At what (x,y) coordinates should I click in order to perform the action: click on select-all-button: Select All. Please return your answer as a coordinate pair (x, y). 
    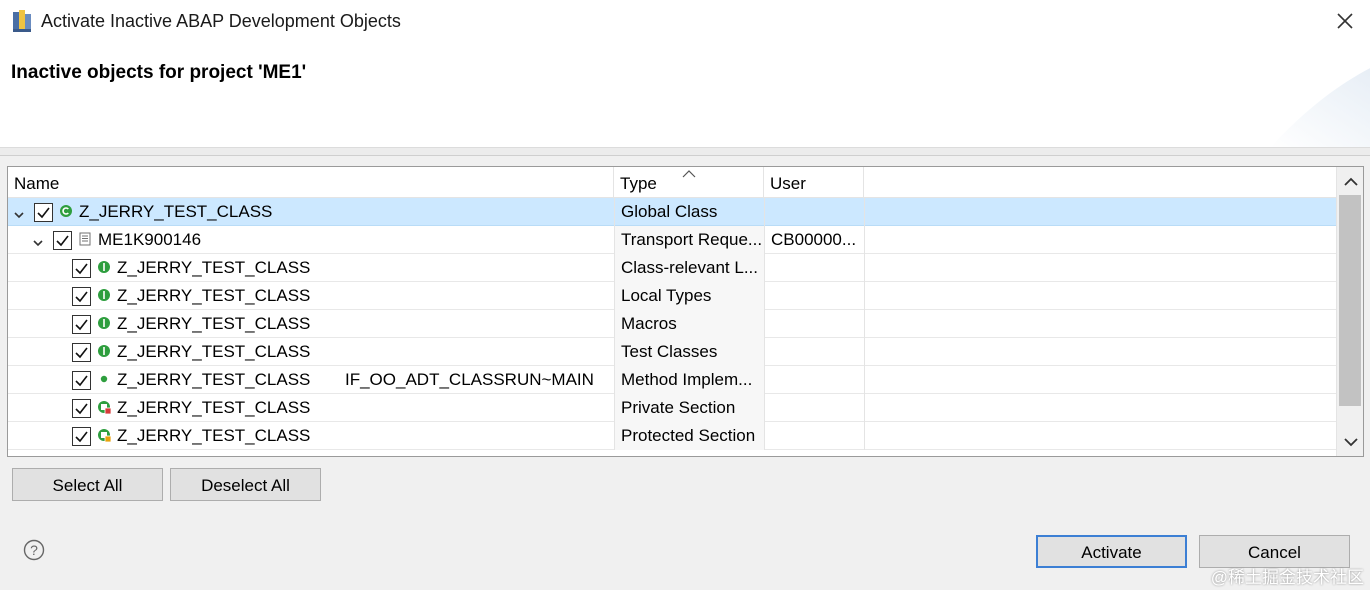
    Looking at the image, I should click on (87, 484).